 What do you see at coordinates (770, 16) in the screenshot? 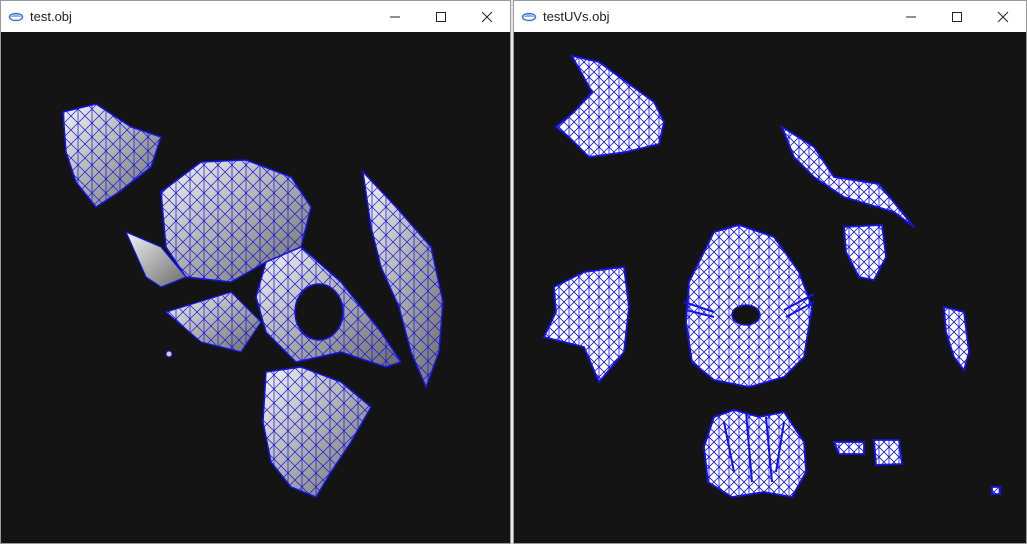
I see `title-bar: testUVs.obj` at bounding box center [770, 16].